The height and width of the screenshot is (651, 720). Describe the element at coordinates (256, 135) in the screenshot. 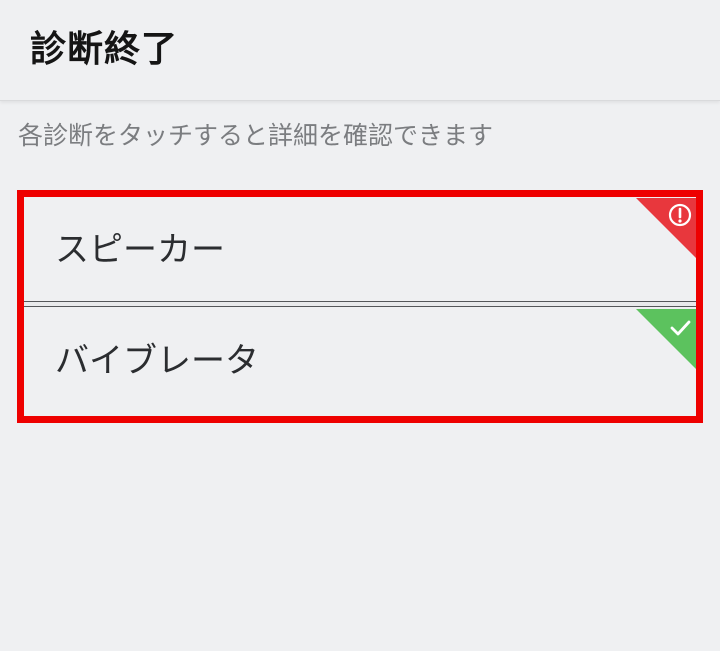

I see `instruction-text: 各診断をタッチすると詳細を確認できます` at that location.